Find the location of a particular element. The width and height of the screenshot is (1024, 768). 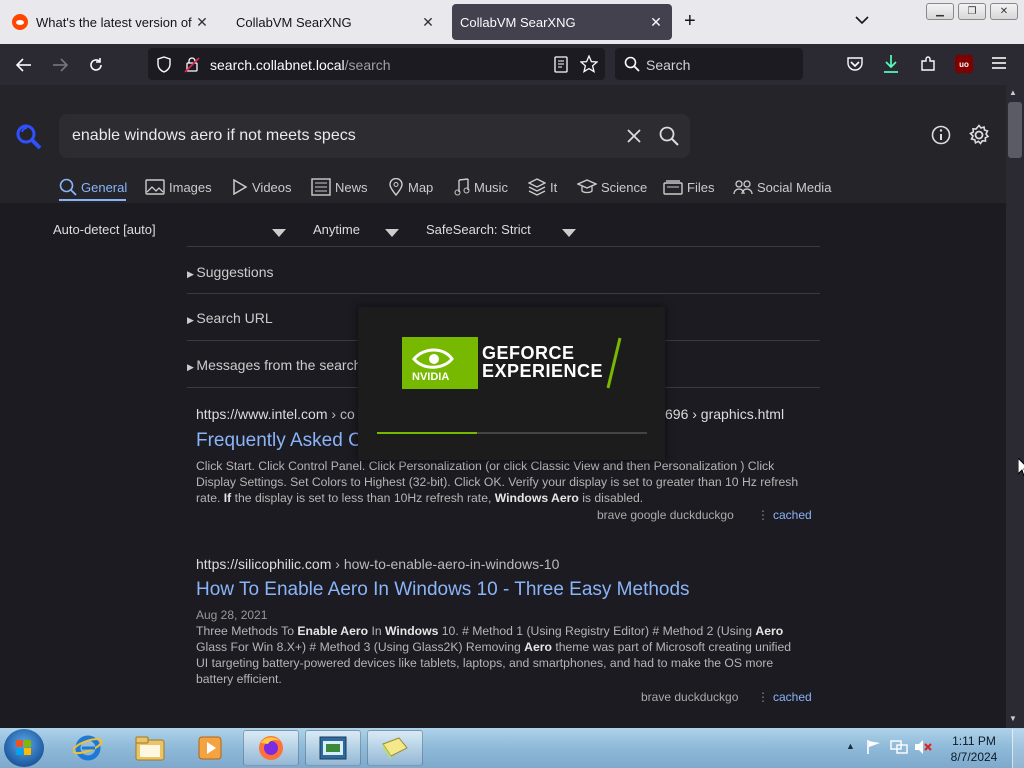

scroll-up-arrow-icon: ▲ is located at coordinates (1013, 92).